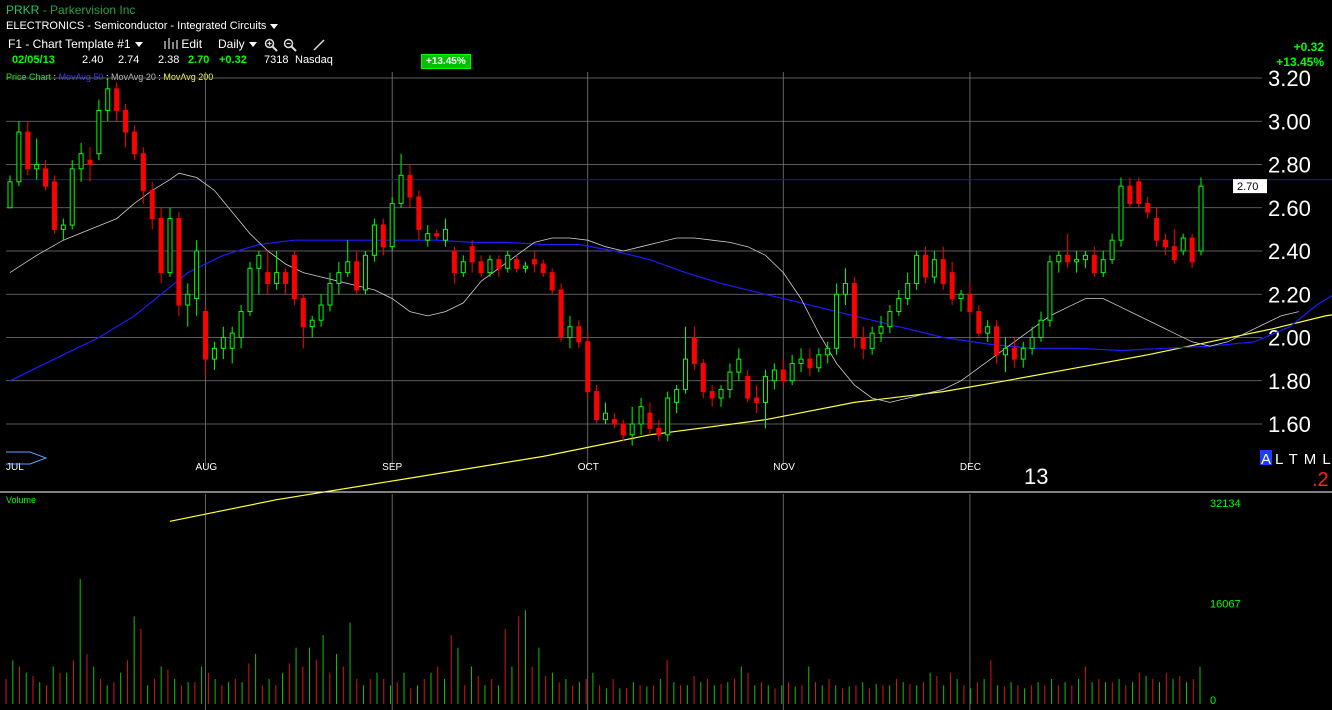  What do you see at coordinates (1289, 424) in the screenshot?
I see `y-tick-label: 1.60` at bounding box center [1289, 424].